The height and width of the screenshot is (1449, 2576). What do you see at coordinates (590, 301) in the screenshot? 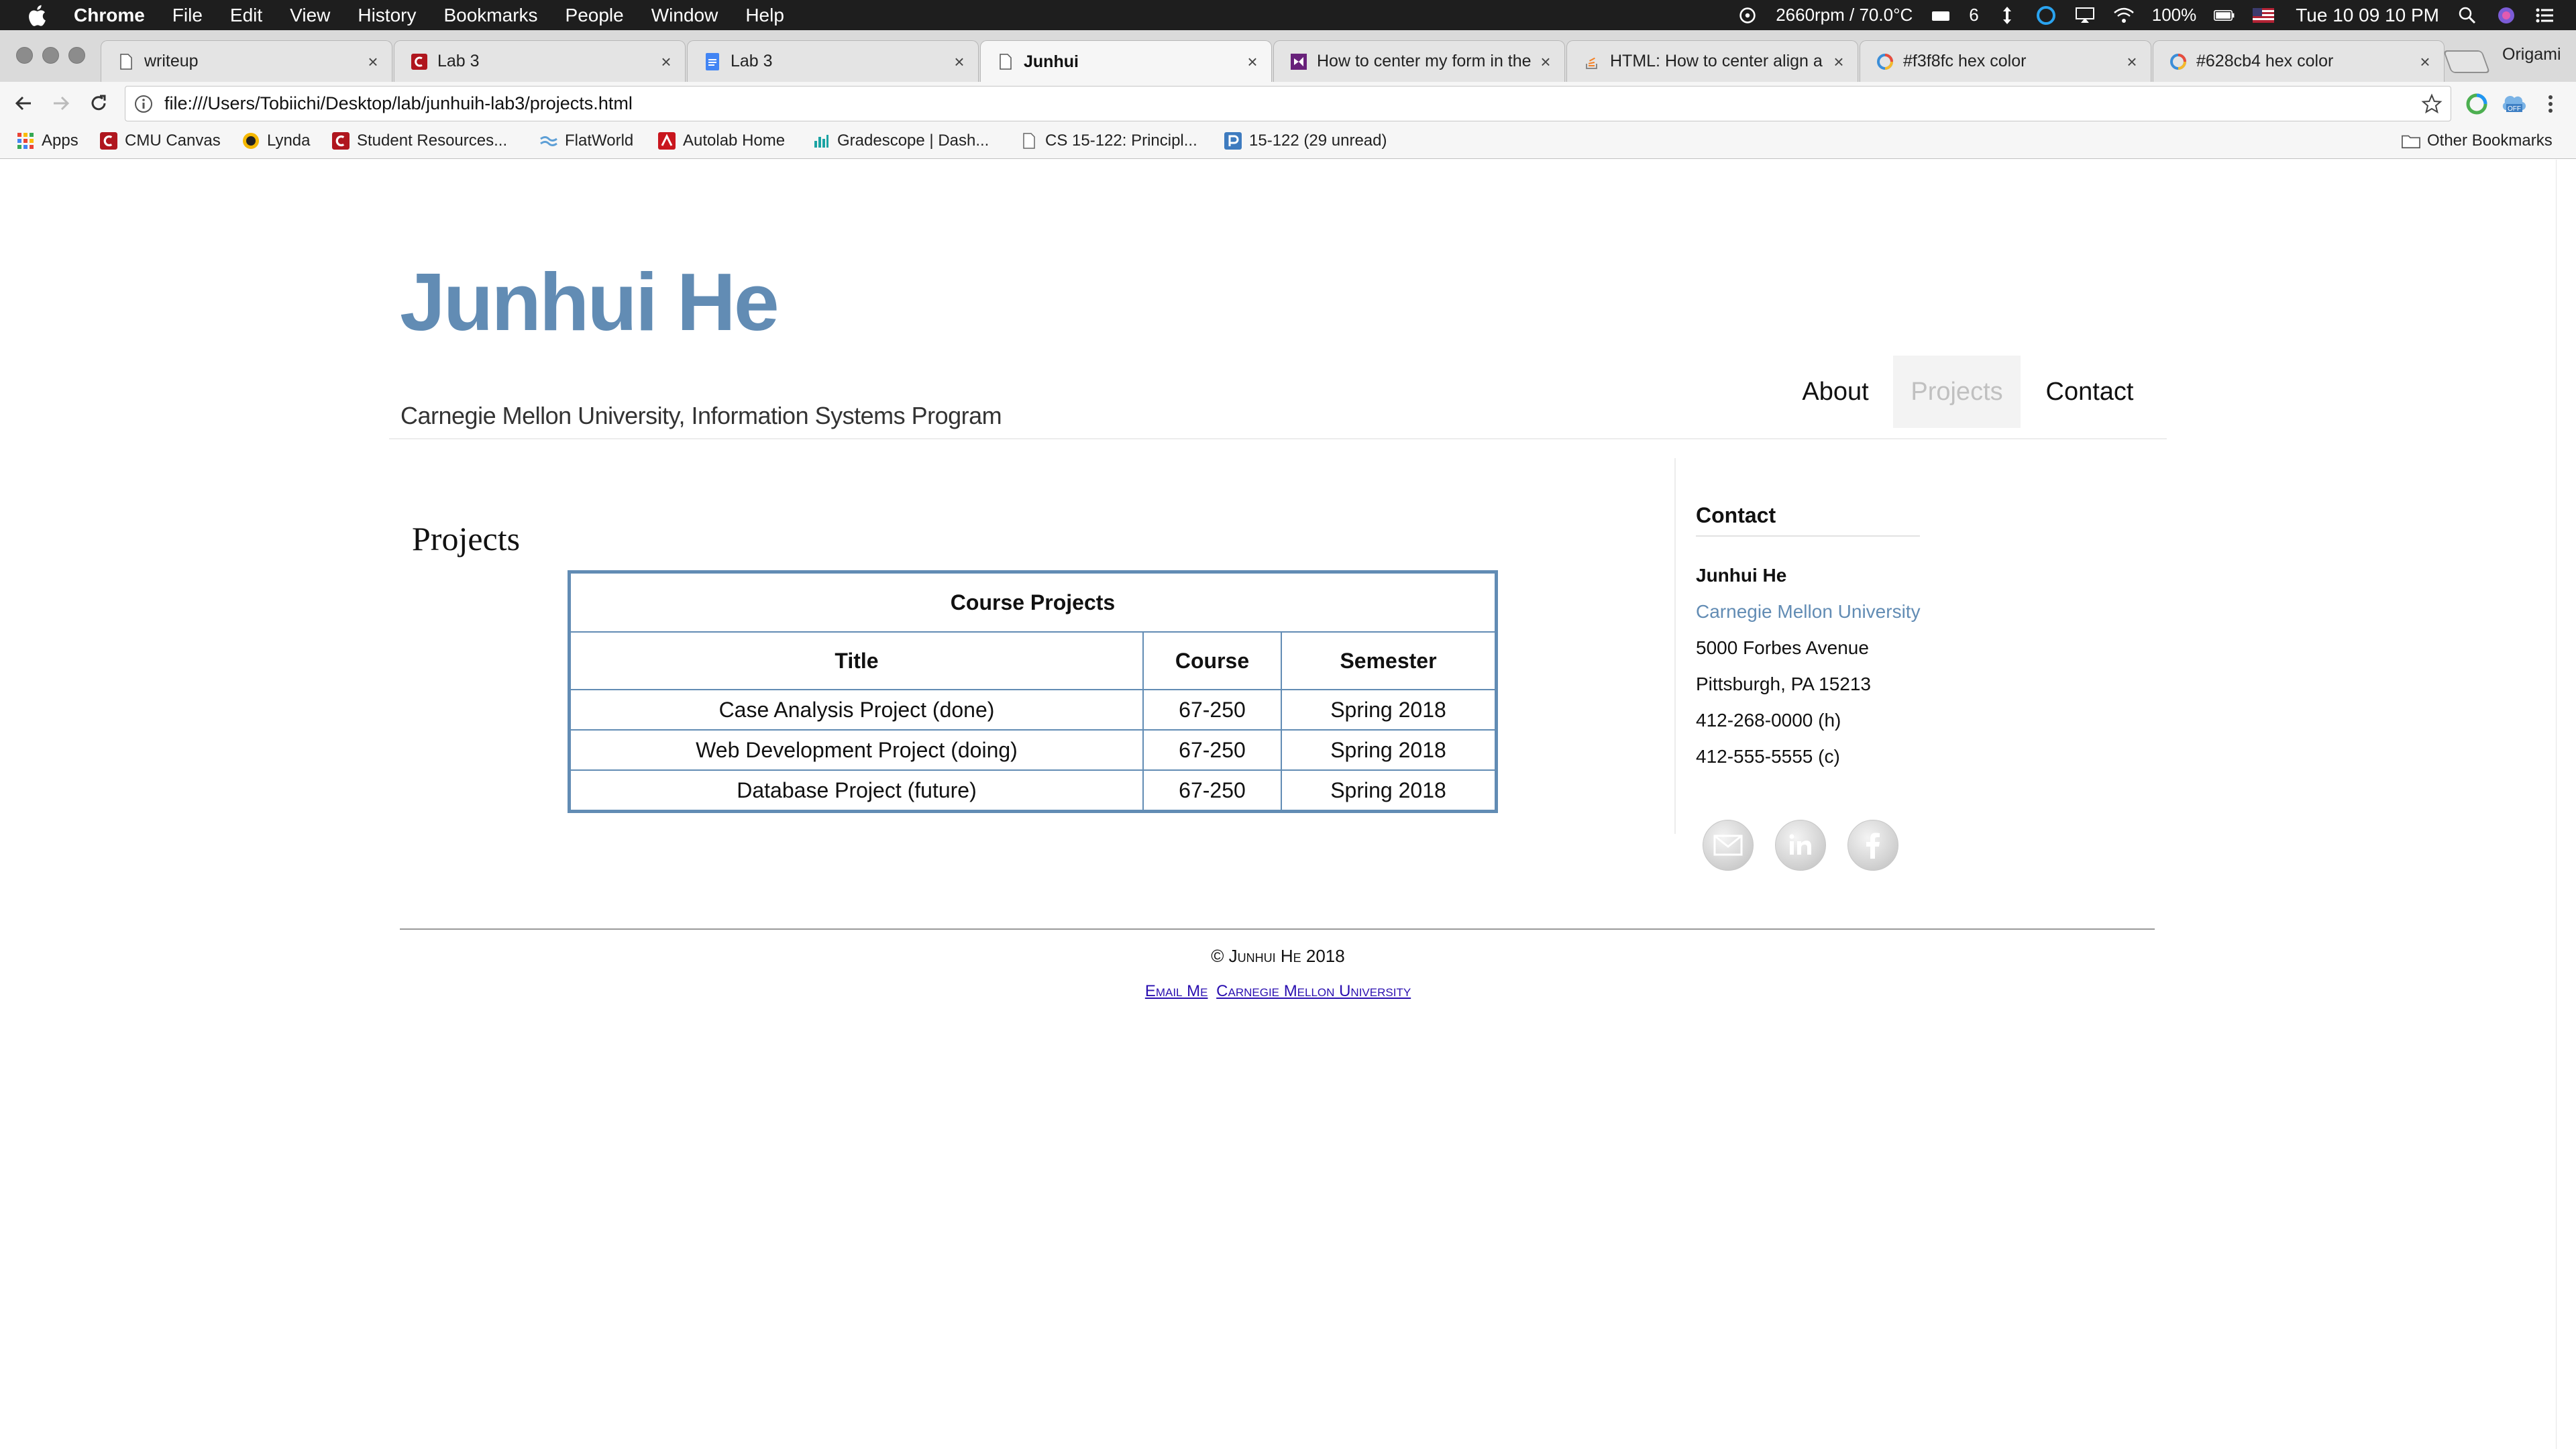
I see `site-title: Junhui He` at bounding box center [590, 301].